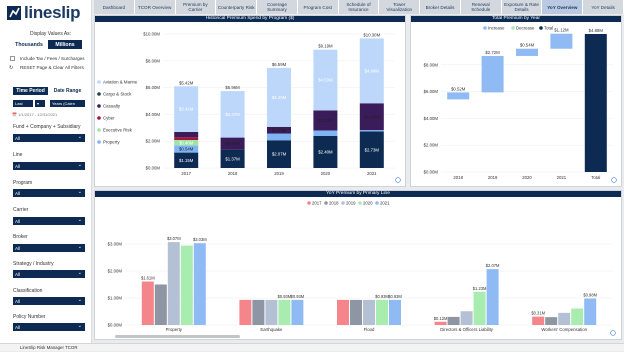 The image size is (624, 352). Describe the element at coordinates (596, 30) in the screenshot. I see `data-label: $4.88M` at that location.